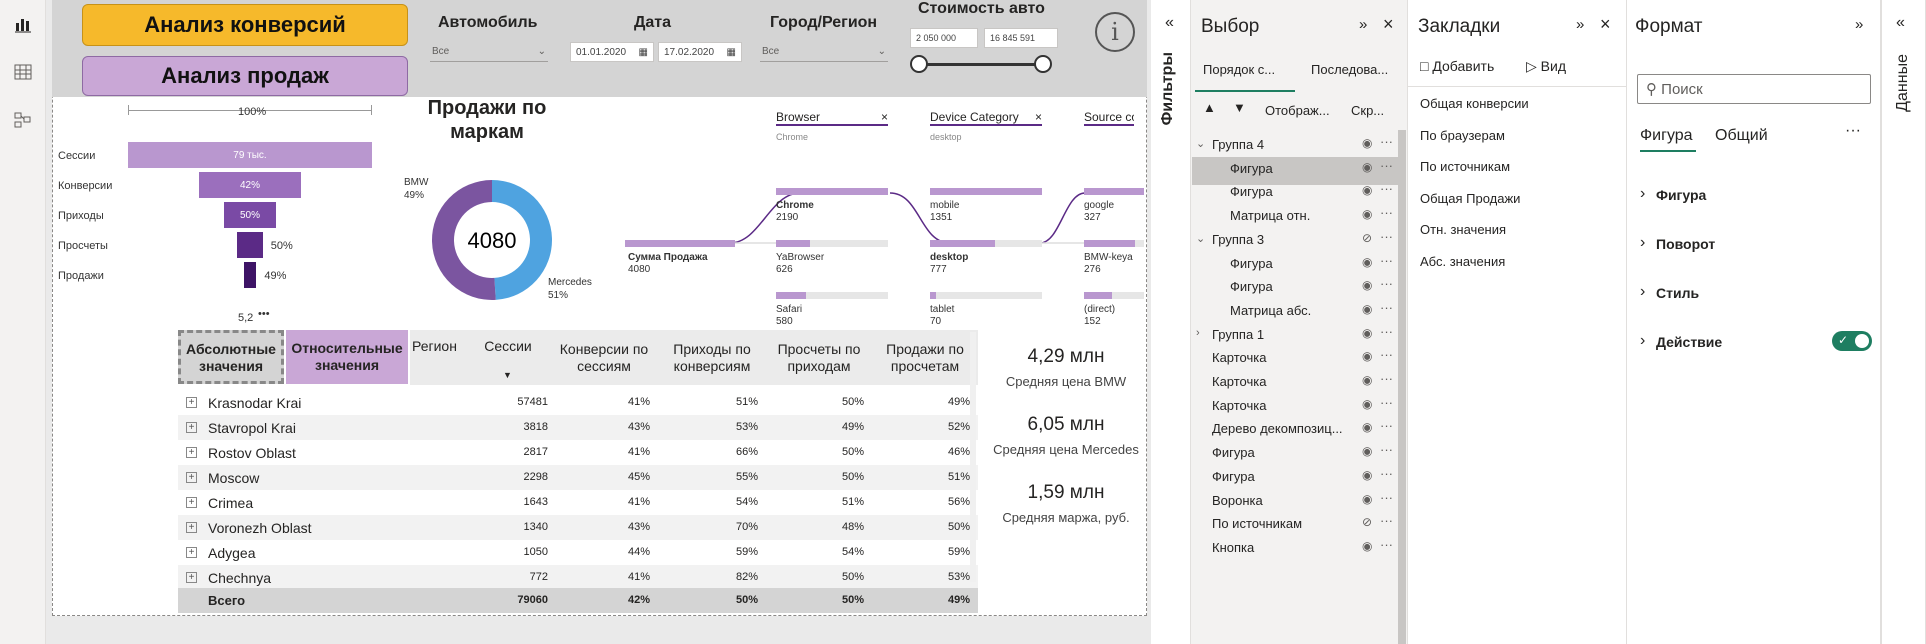 The width and height of the screenshot is (1926, 644). I want to click on bookmark-item: По браузерам, so click(1462, 135).